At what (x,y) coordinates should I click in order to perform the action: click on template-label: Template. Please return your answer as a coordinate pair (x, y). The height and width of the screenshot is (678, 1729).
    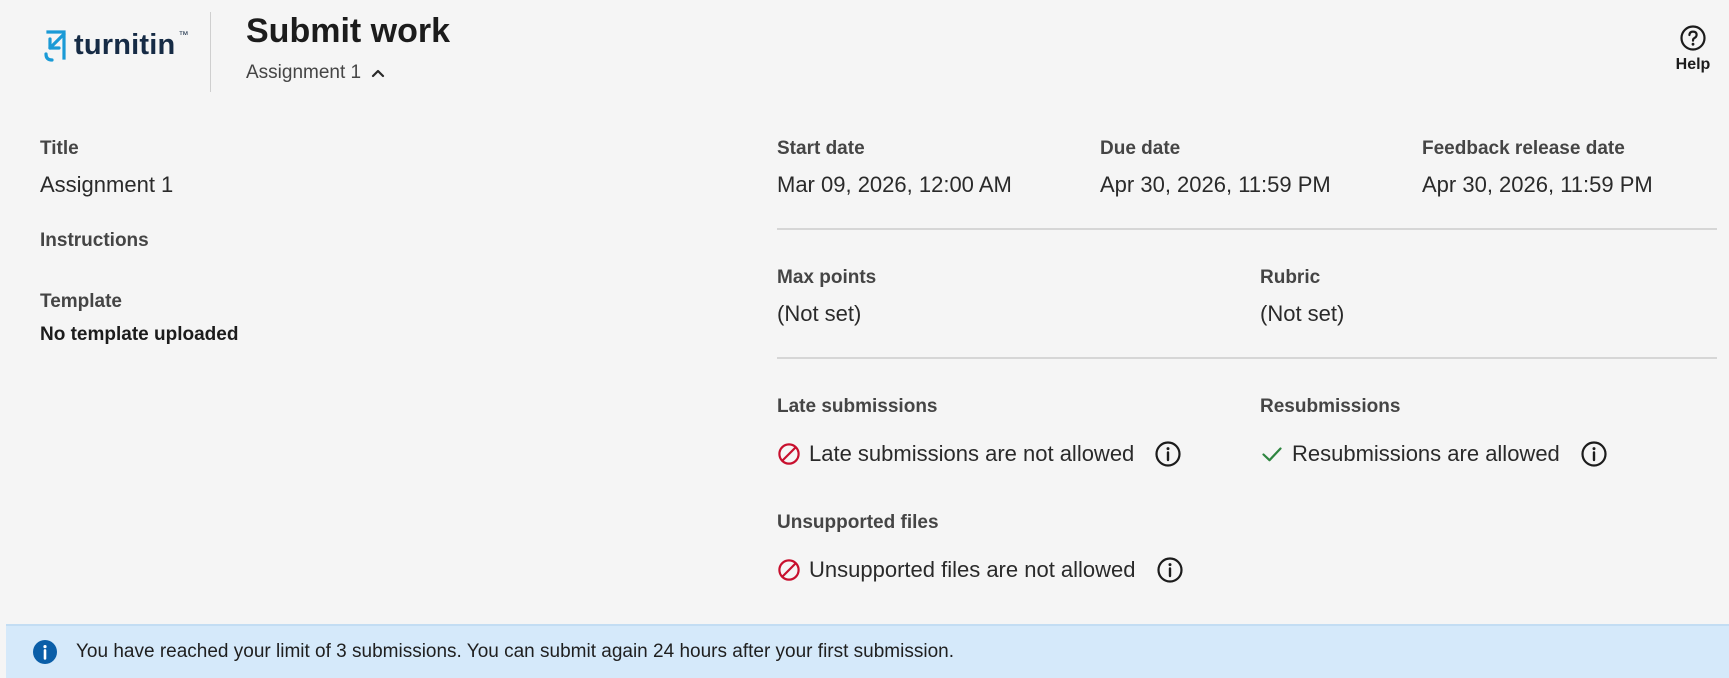
    Looking at the image, I should click on (81, 301).